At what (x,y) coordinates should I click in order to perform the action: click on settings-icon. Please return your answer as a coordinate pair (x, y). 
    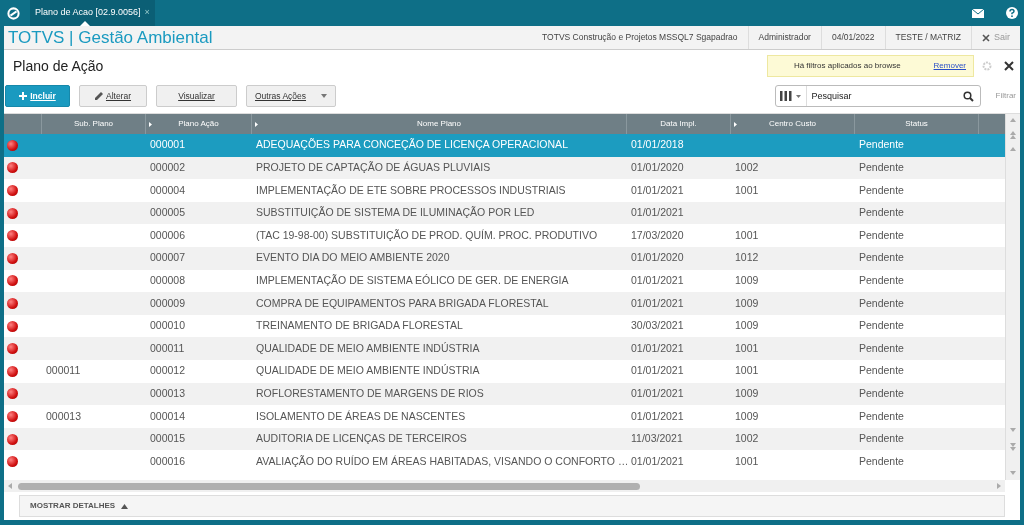
    Looking at the image, I should click on (987, 66).